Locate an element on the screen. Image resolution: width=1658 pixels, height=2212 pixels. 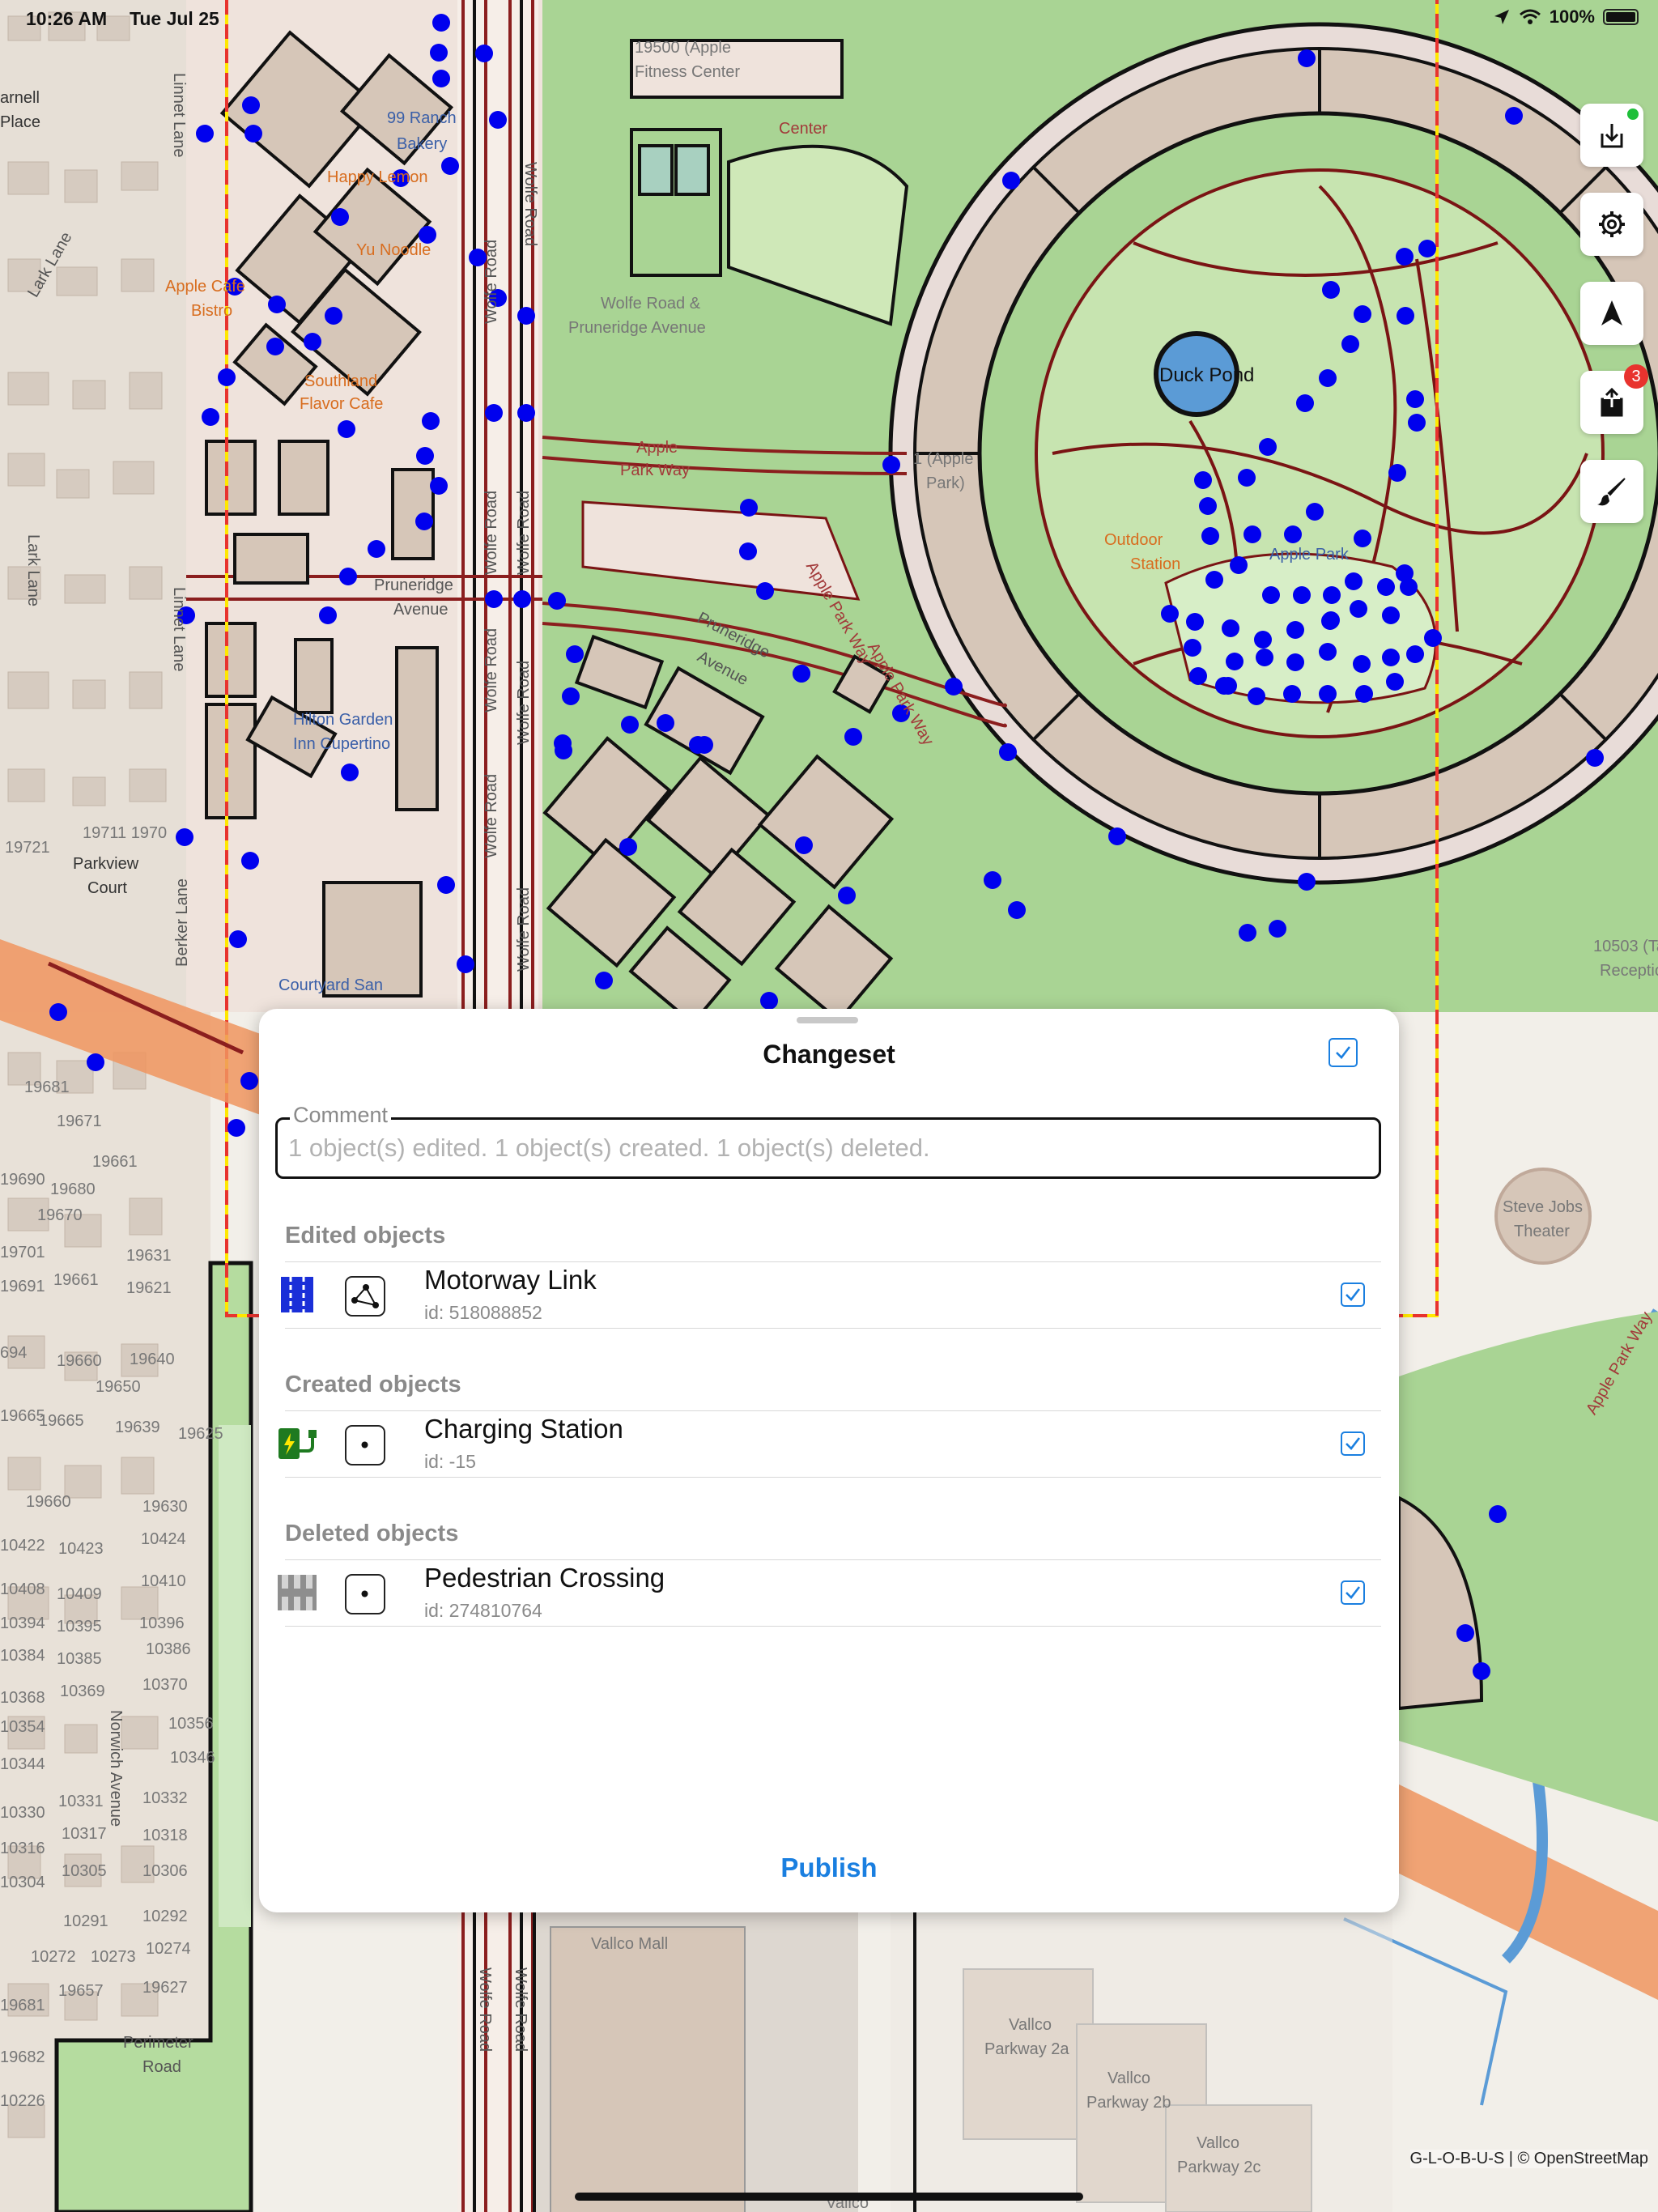
divider is located at coordinates (833, 1478).